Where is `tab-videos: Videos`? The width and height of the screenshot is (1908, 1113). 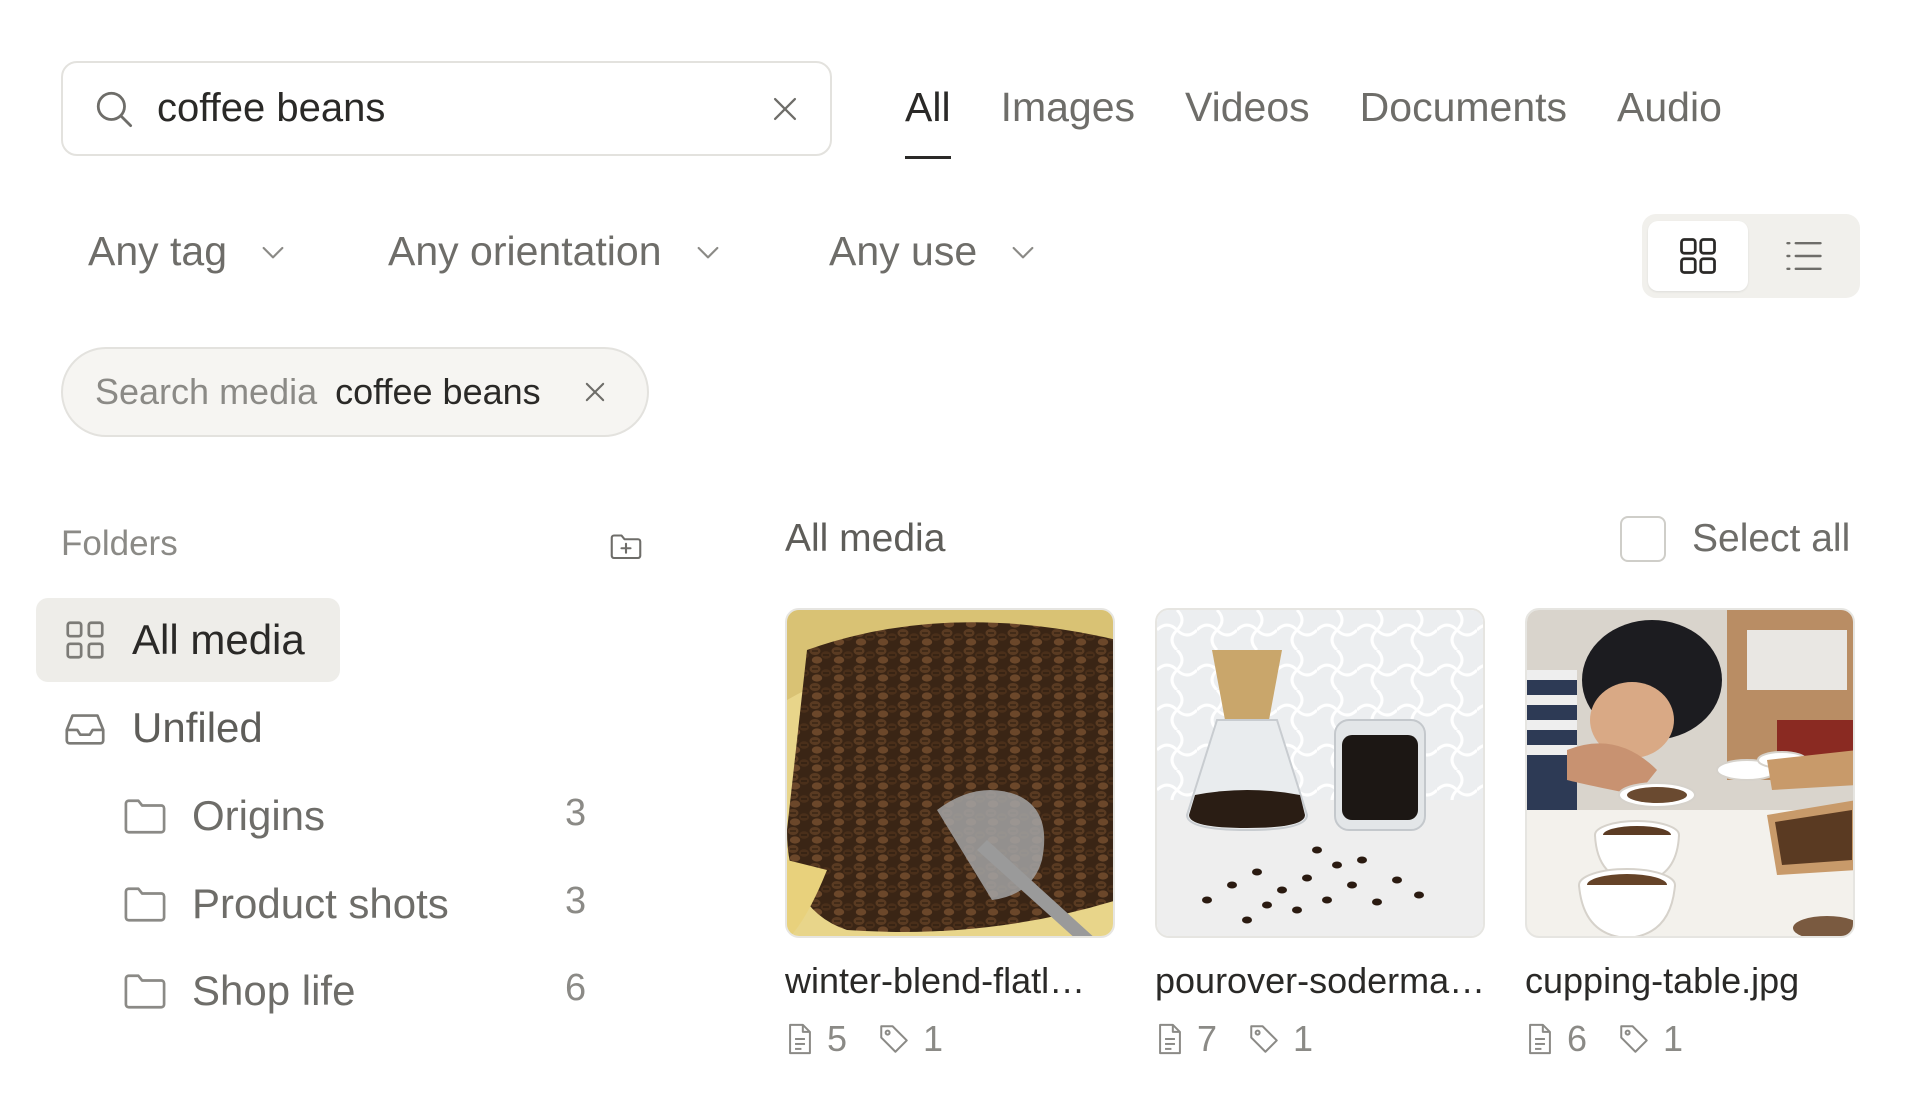
tab-videos: Videos is located at coordinates (1247, 121).